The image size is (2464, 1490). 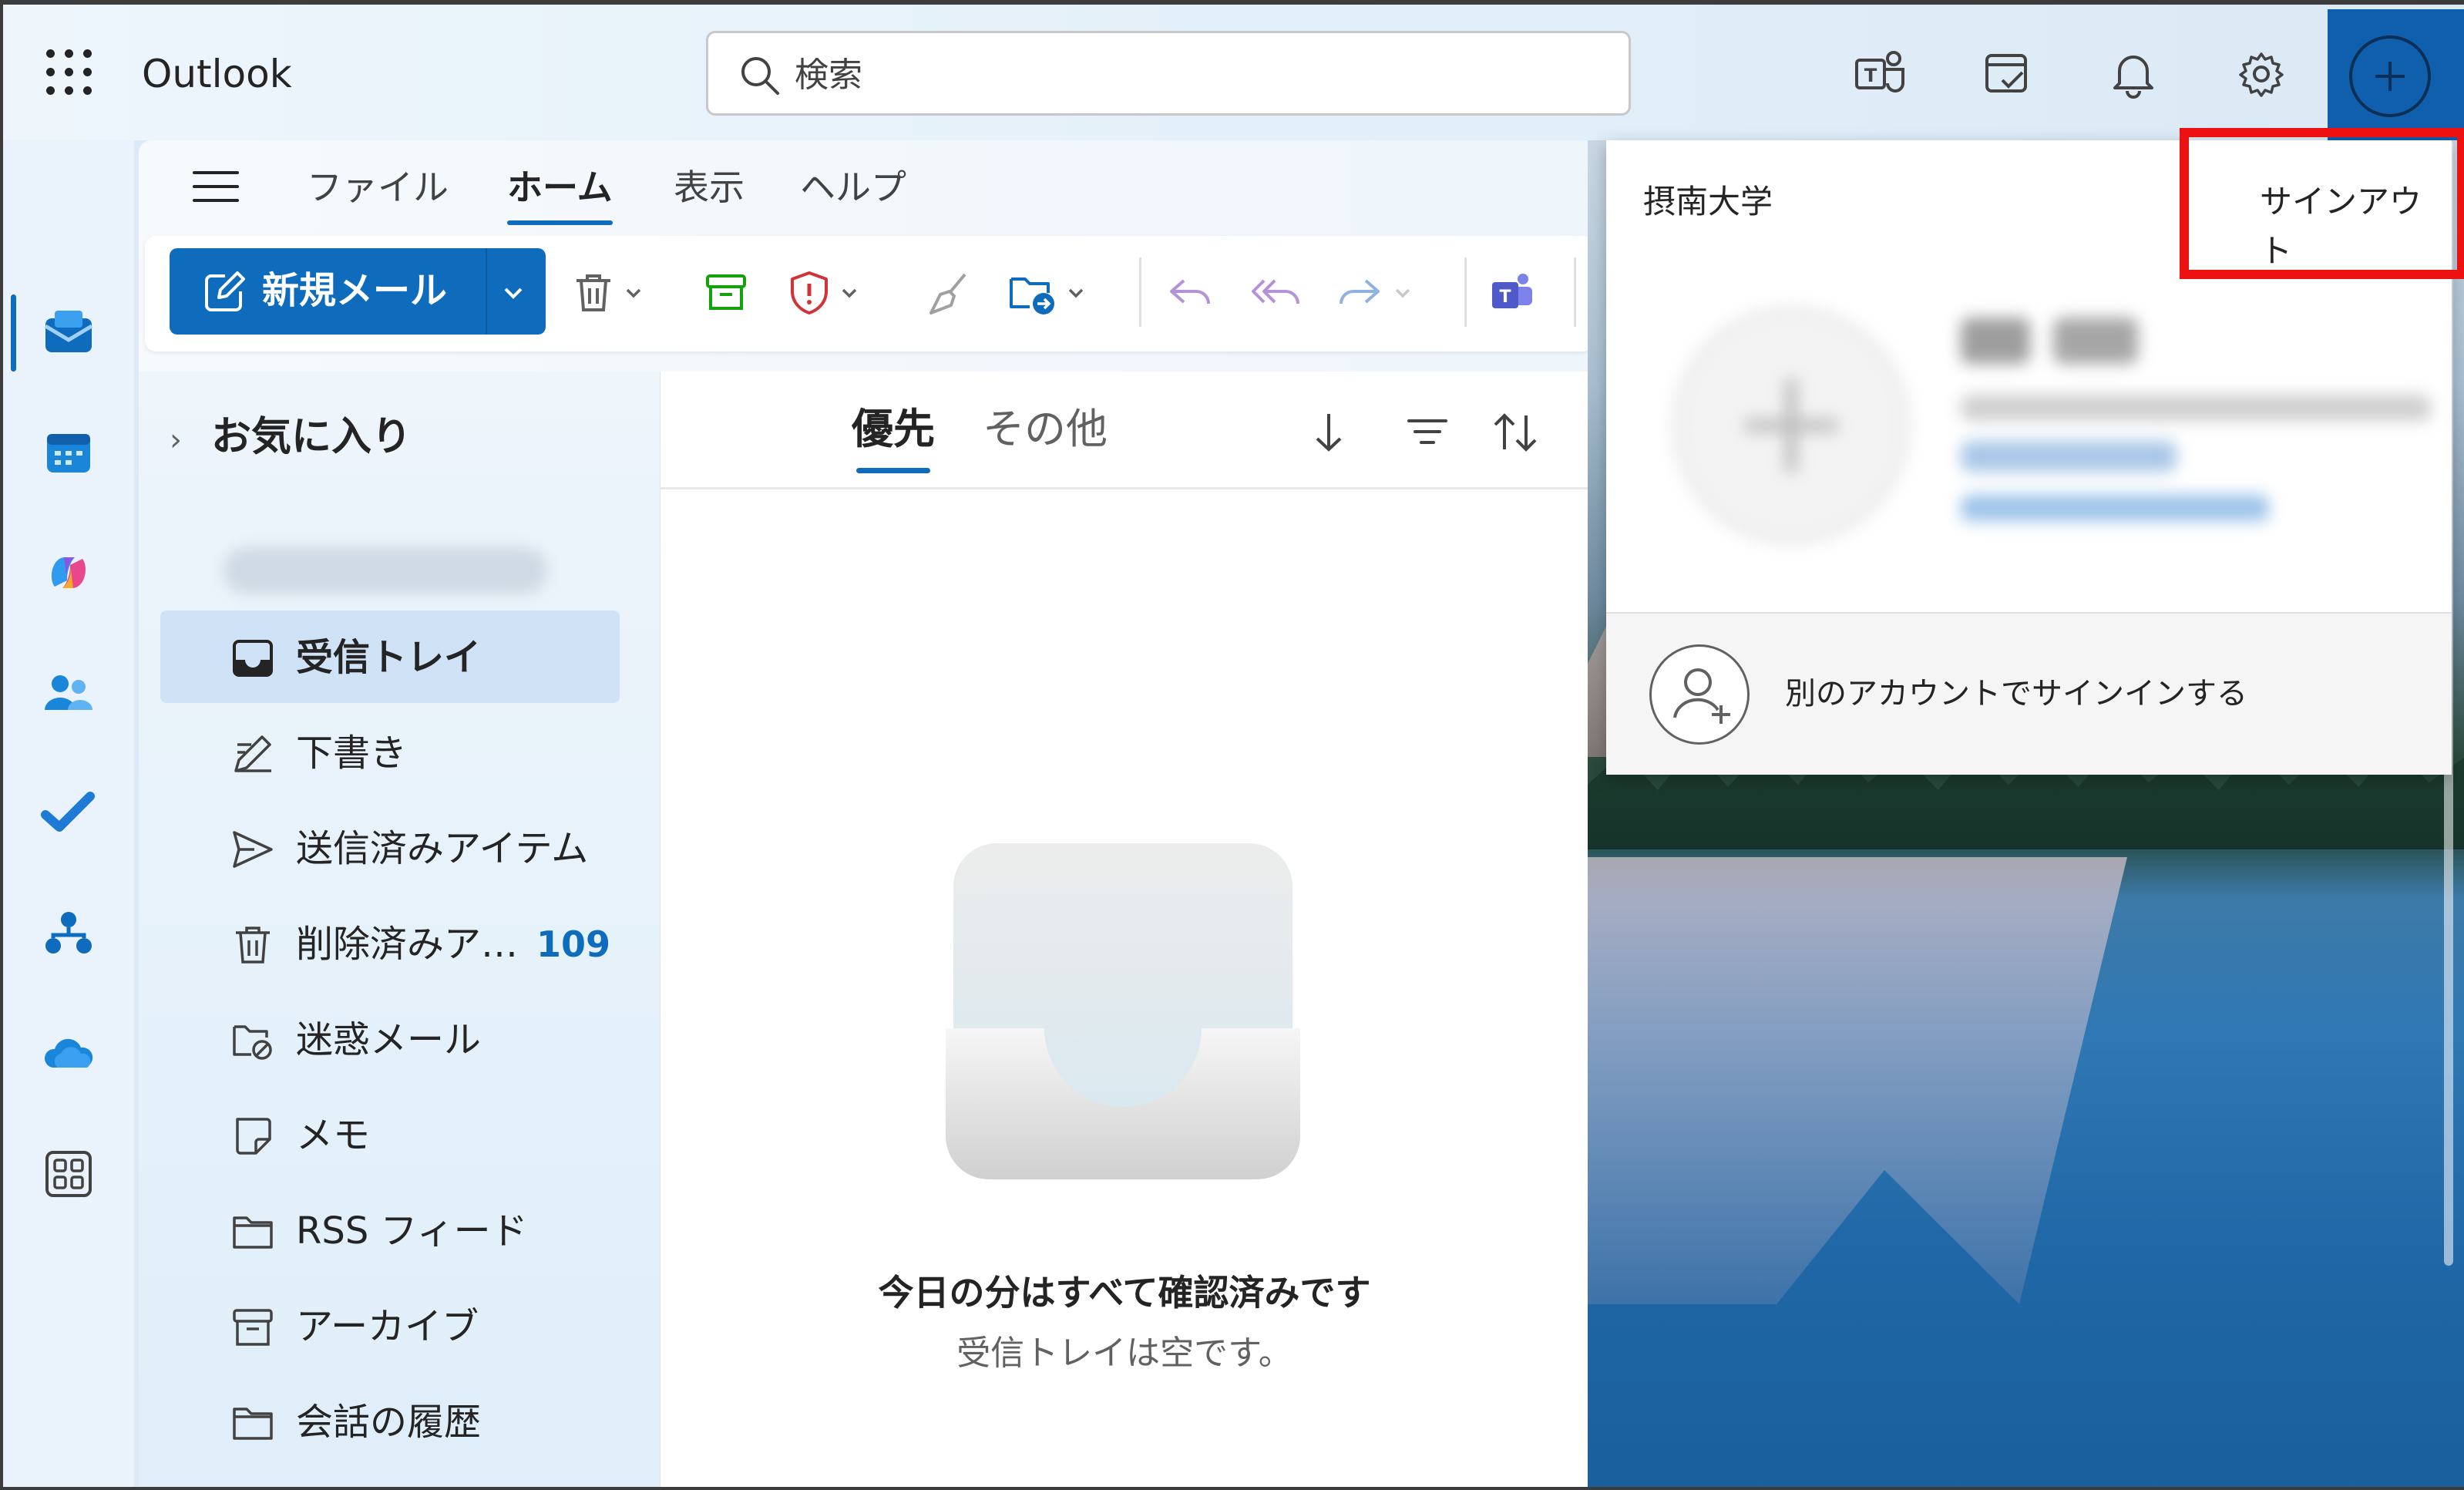 I want to click on settings-gear-icon, so click(x=2261, y=74).